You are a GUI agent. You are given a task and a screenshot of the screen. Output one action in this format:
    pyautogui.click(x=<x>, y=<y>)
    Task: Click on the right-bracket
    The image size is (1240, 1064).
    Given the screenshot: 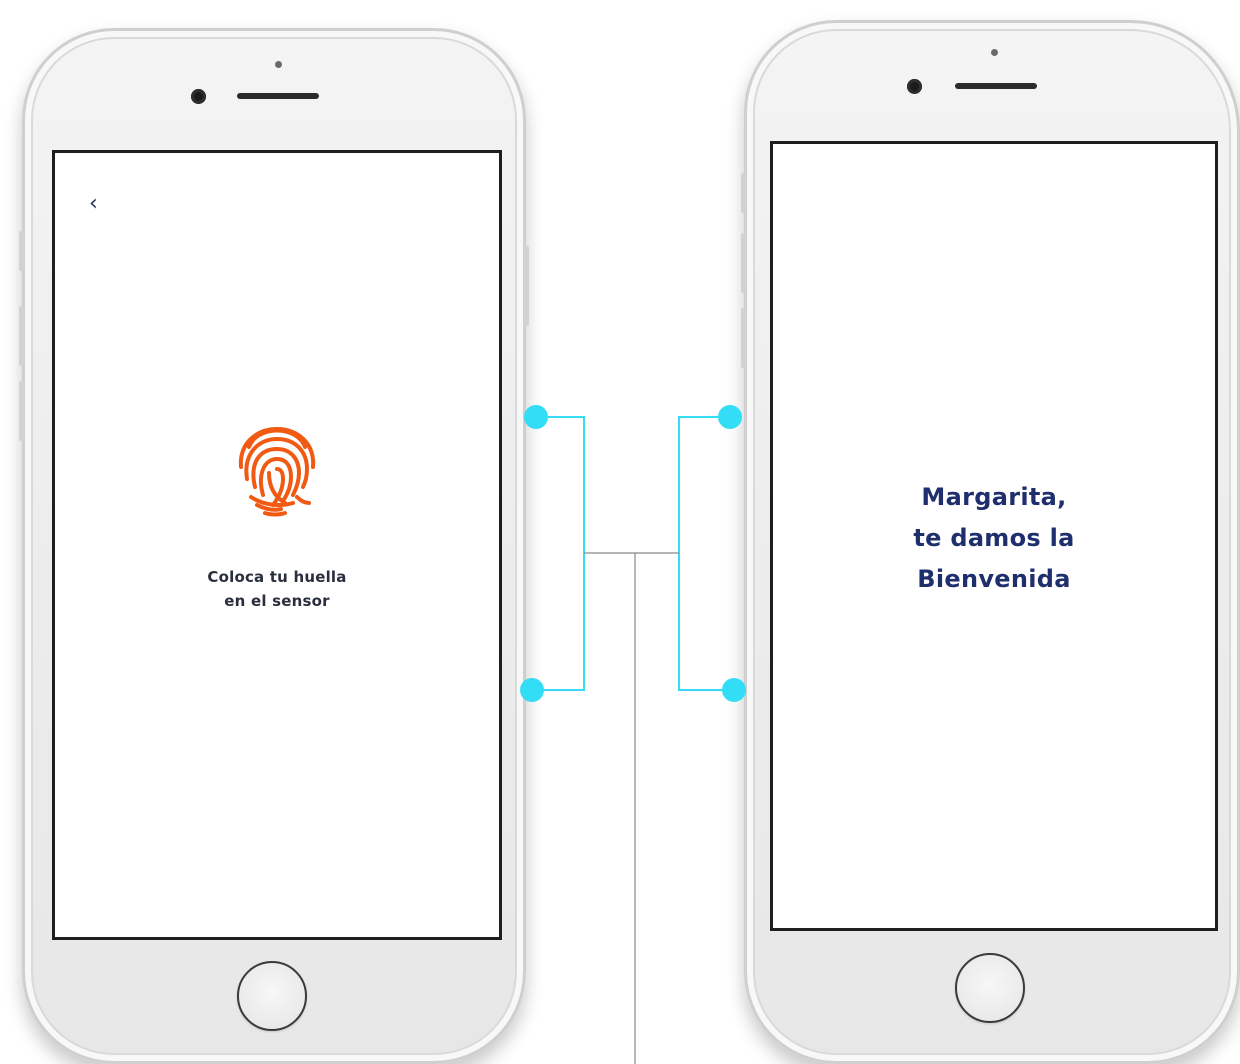 What is the action you would take?
    pyautogui.click(x=706, y=553)
    